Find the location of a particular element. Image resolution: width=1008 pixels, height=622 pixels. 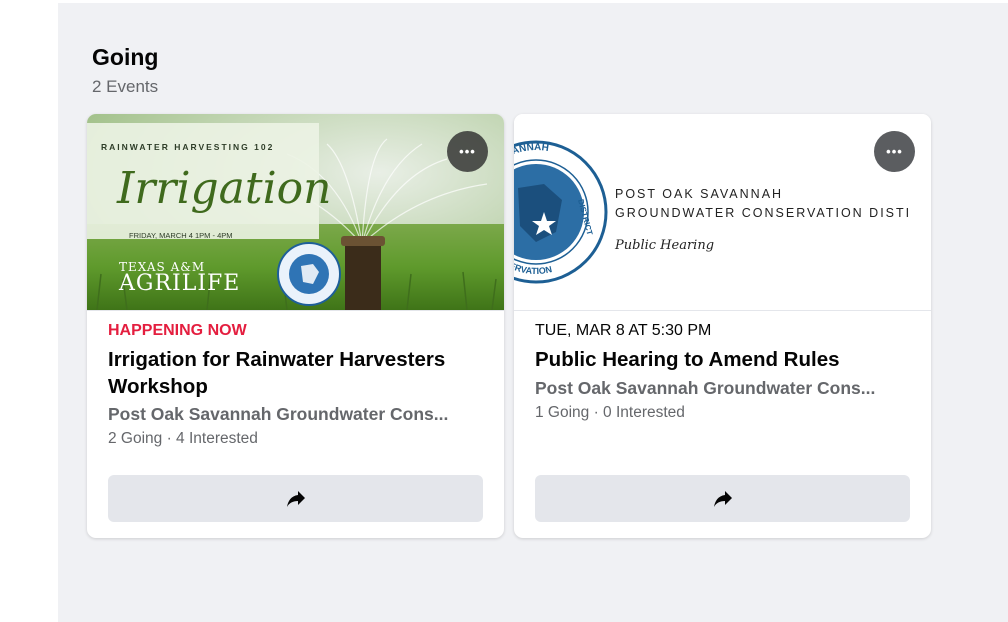

seal-text-bottom: CONSERVATION is located at coordinates (533, 261).